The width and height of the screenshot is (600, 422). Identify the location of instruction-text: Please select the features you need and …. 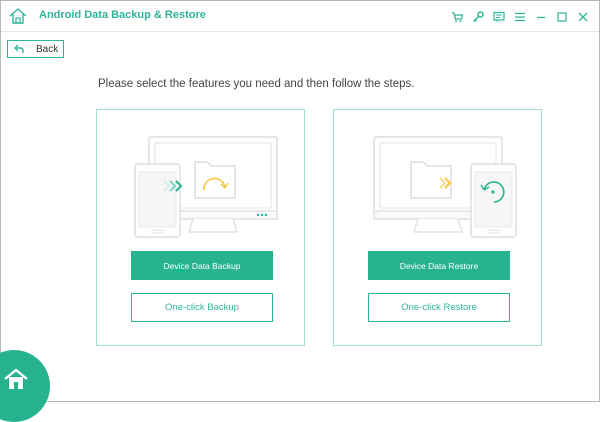
(256, 84).